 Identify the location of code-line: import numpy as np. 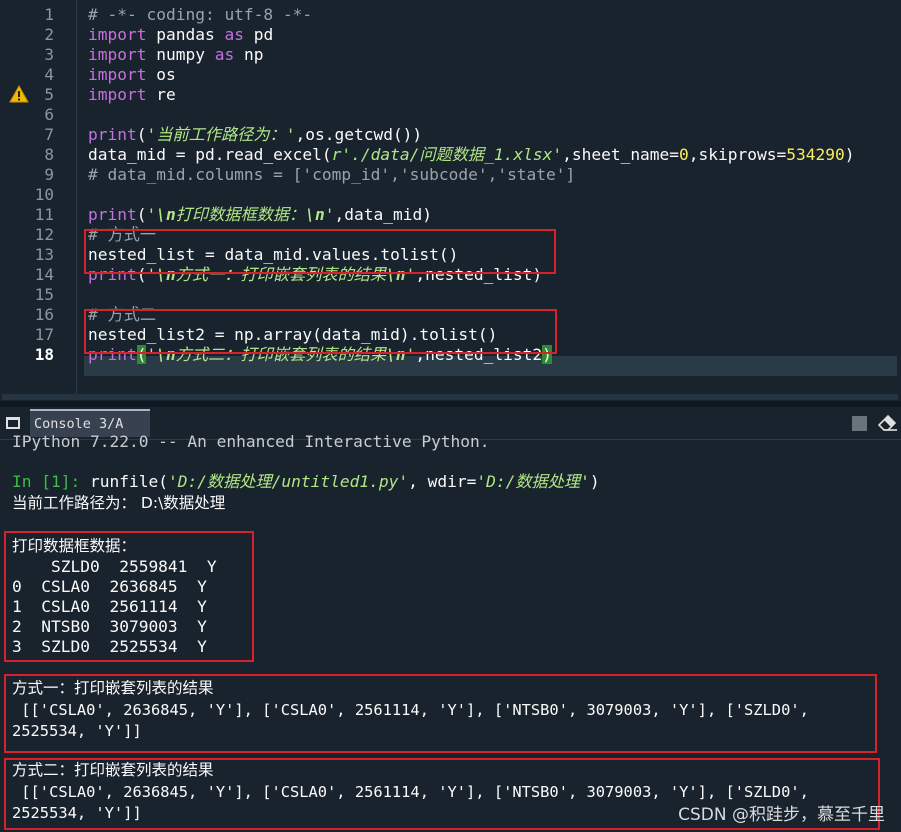
(175, 55).